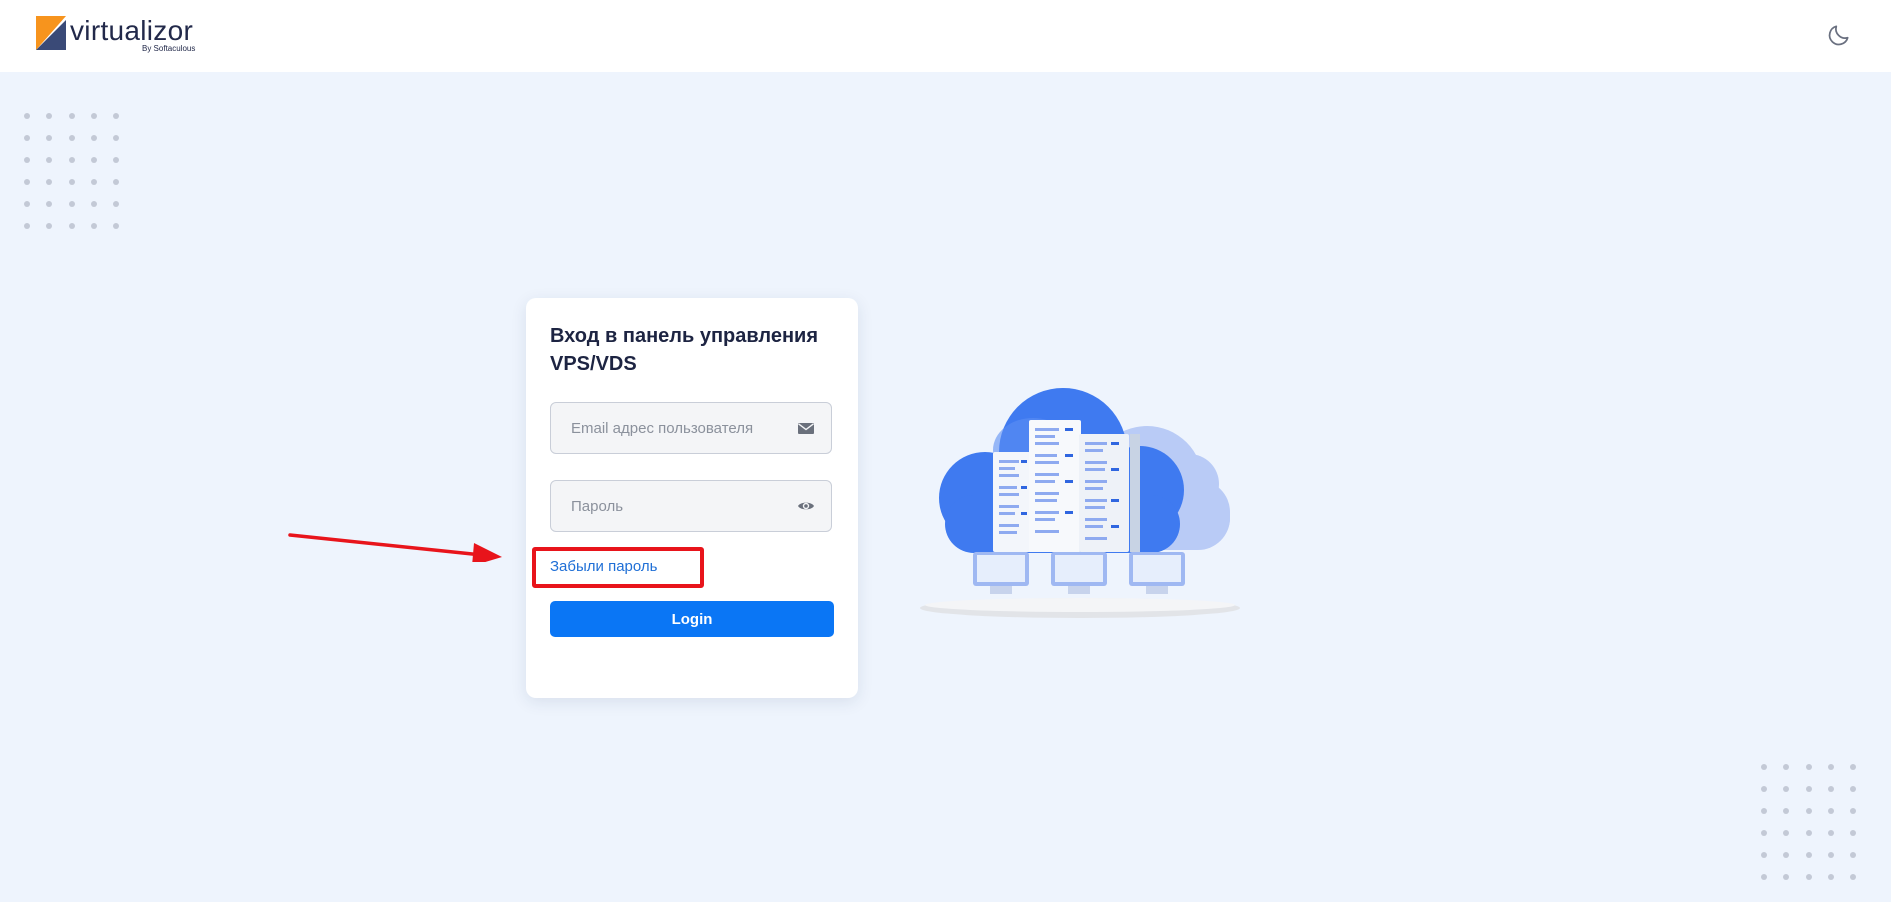 This screenshot has height=902, width=1891. I want to click on envelope-icon, so click(806, 428).